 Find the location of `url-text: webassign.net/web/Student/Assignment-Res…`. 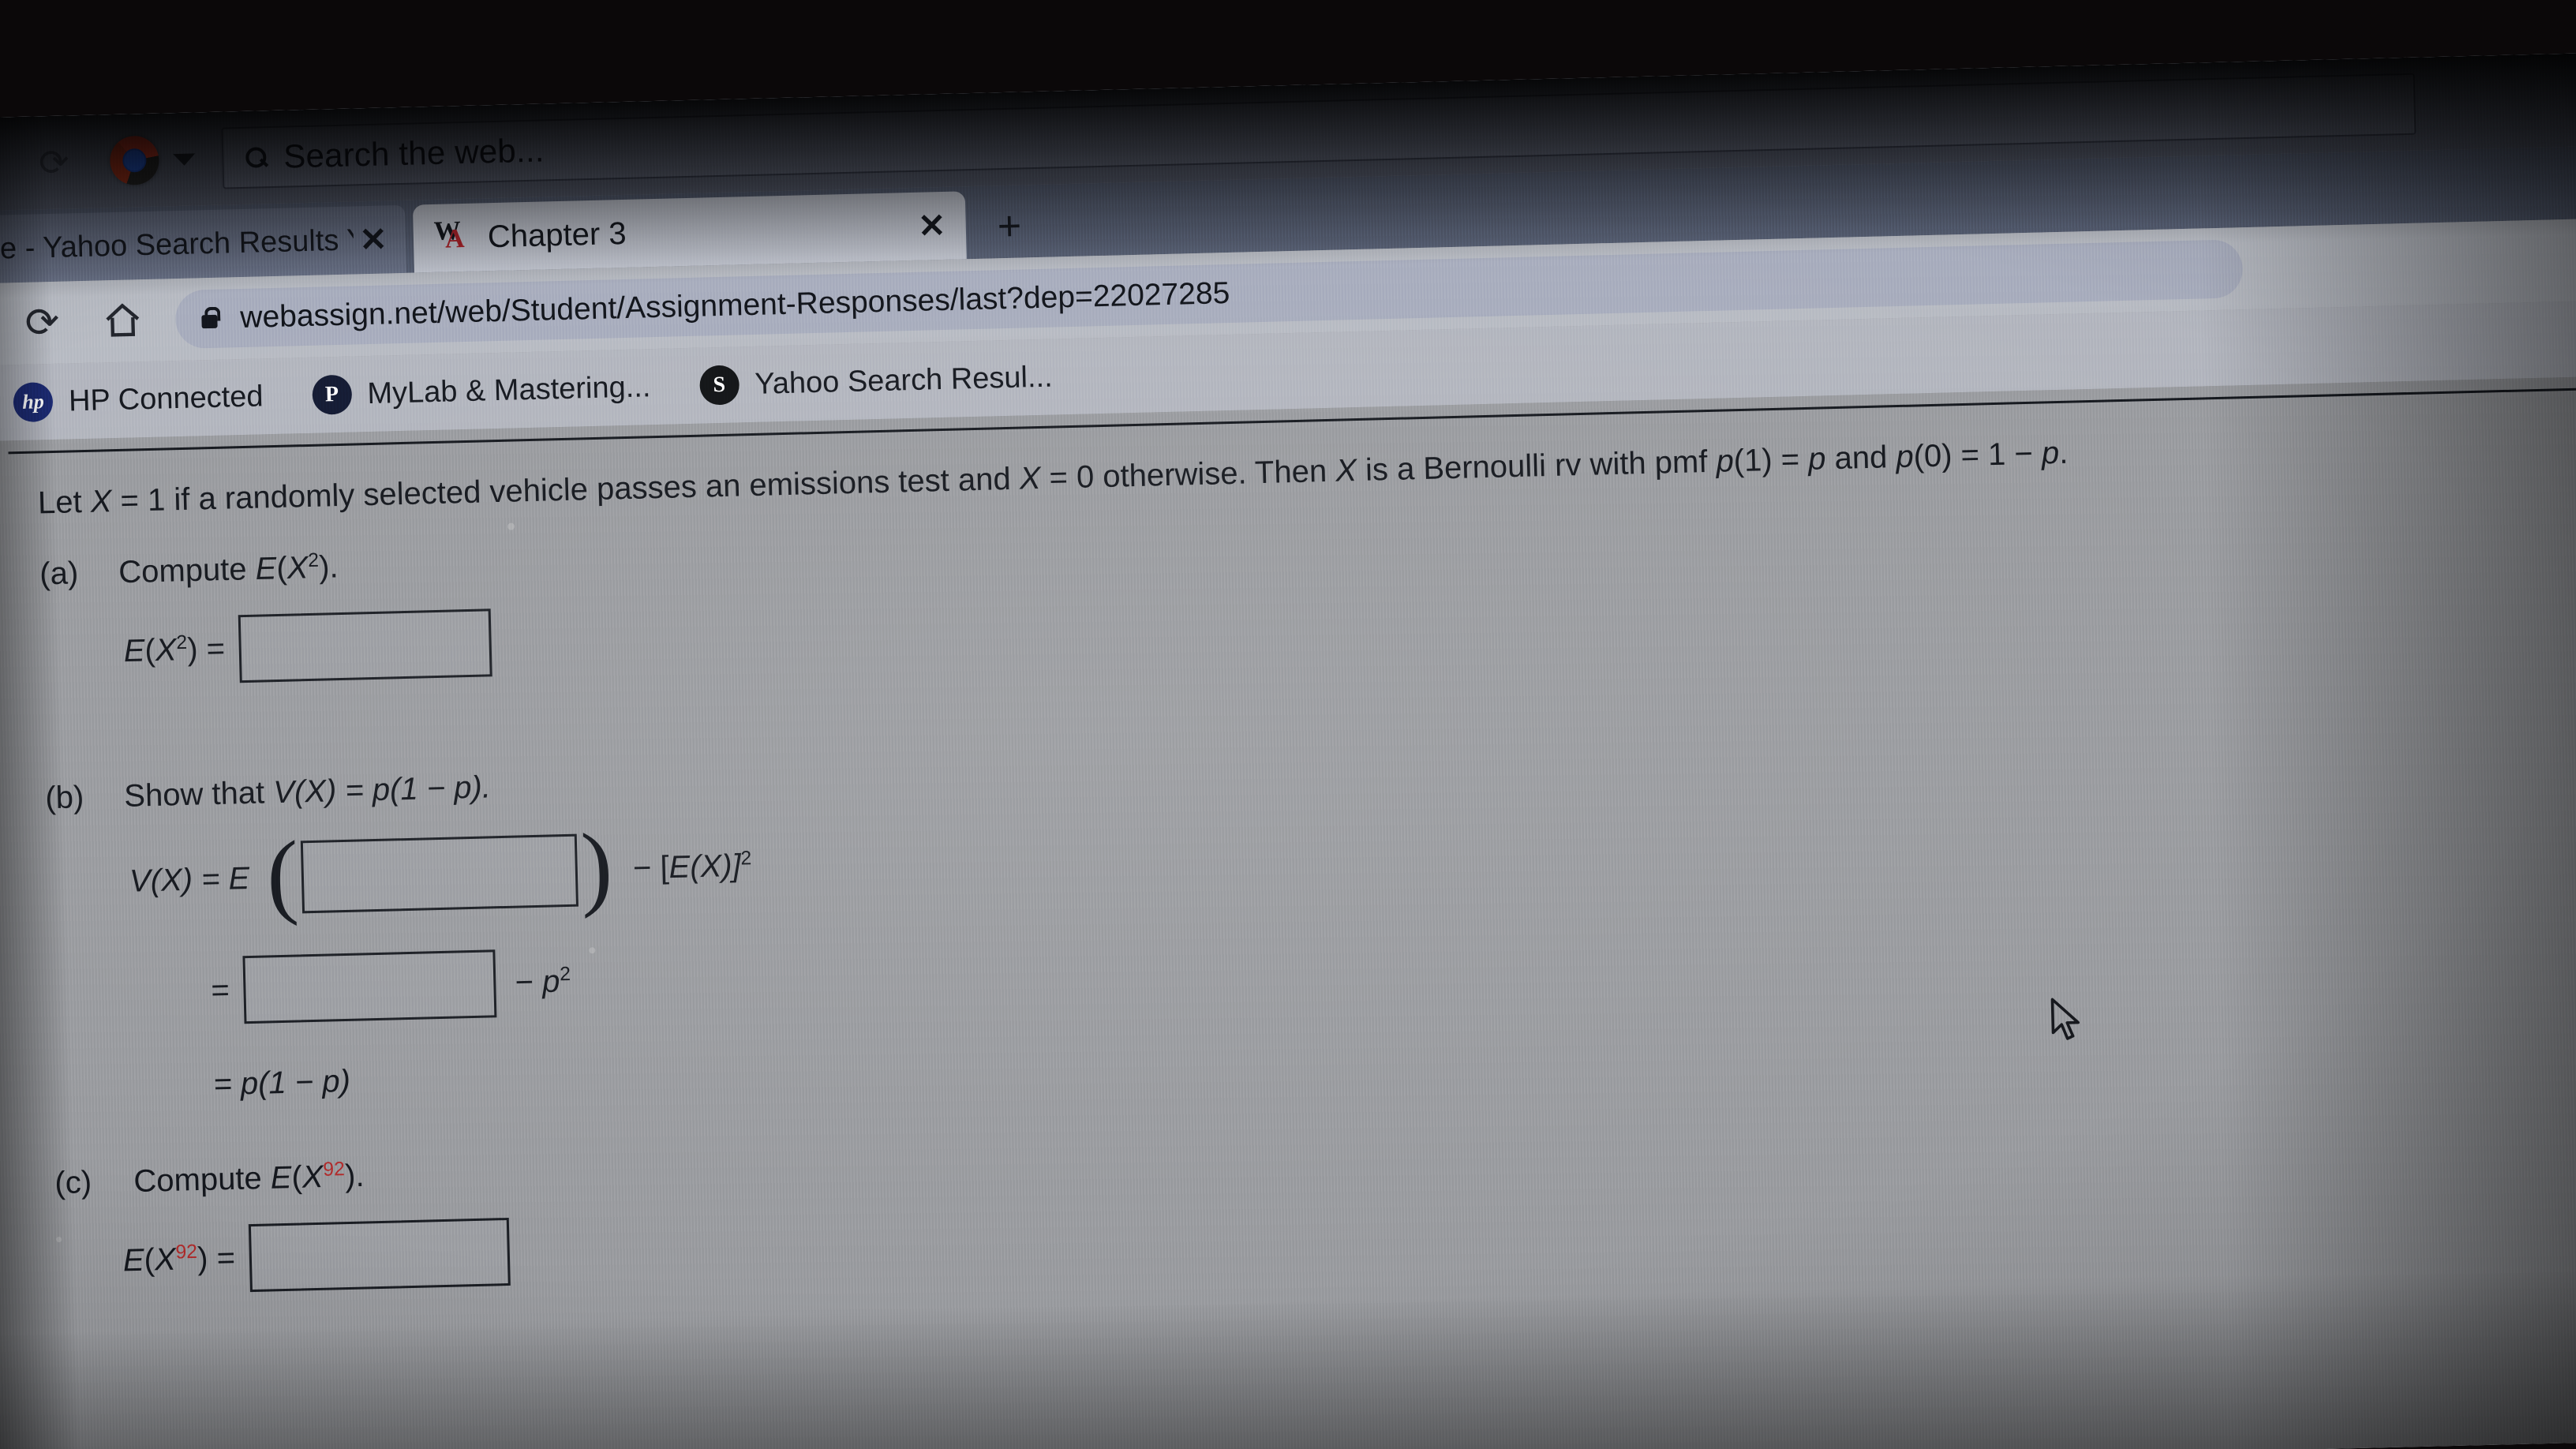

url-text: webassign.net/web/Student/Assignment-Res… is located at coordinates (734, 305).